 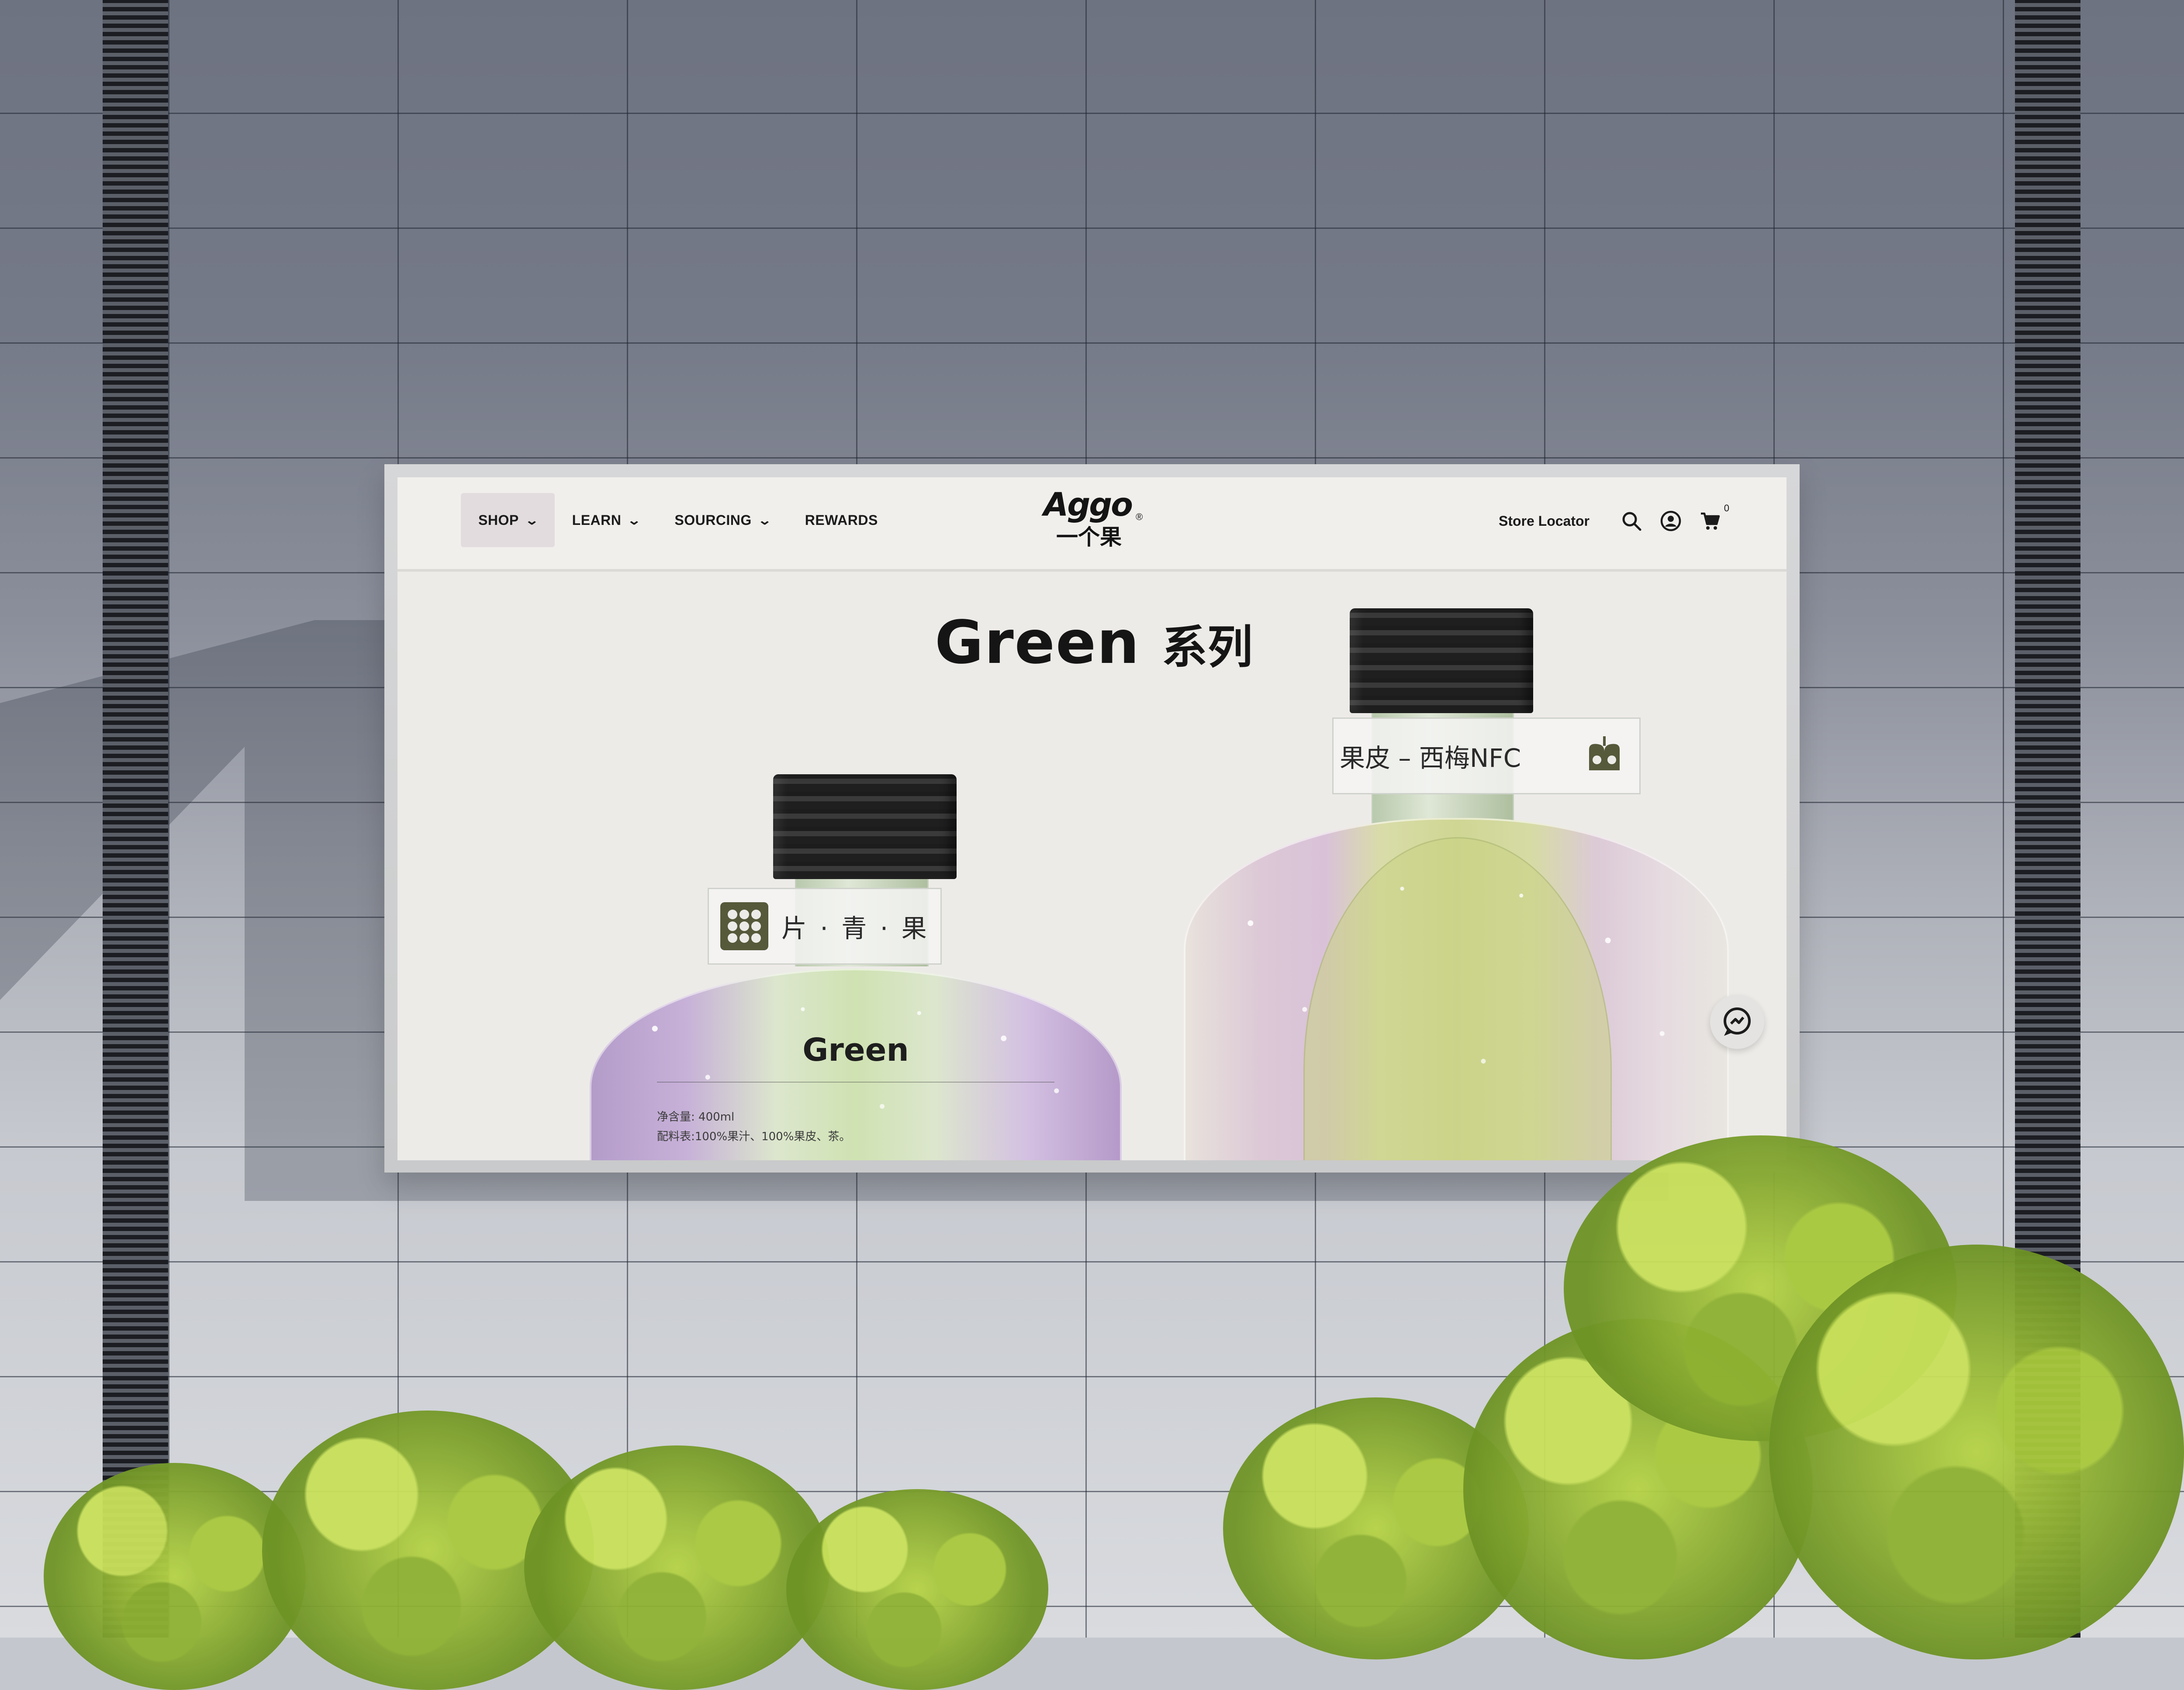 I want to click on bubbles-decoration, so click(x=1456, y=990).